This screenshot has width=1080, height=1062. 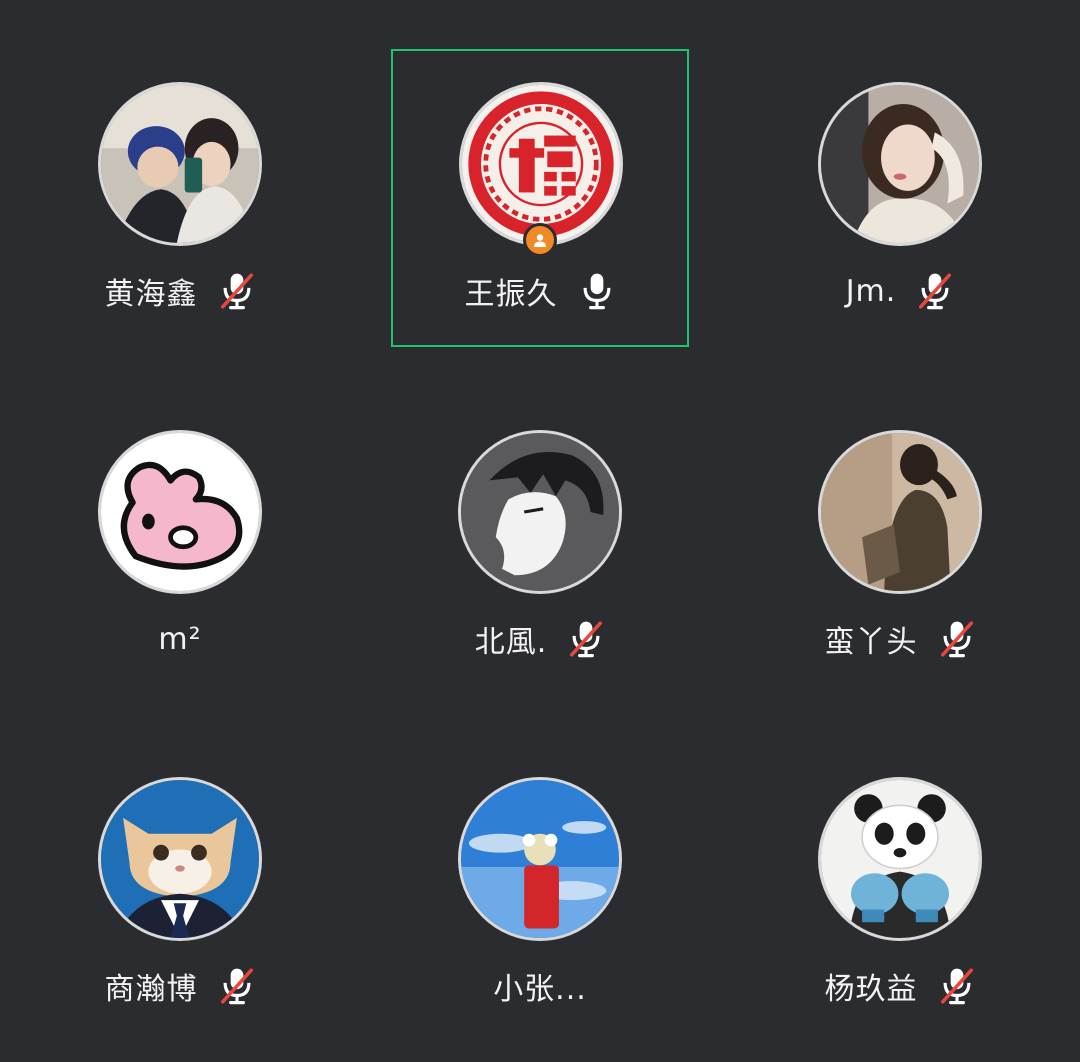 What do you see at coordinates (900, 291) in the screenshot?
I see `name-row: Jm.` at bounding box center [900, 291].